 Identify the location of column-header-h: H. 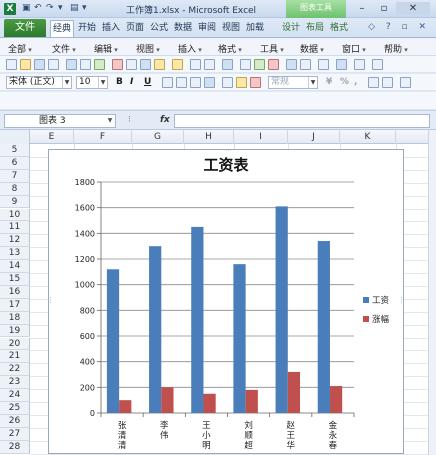
(209, 137).